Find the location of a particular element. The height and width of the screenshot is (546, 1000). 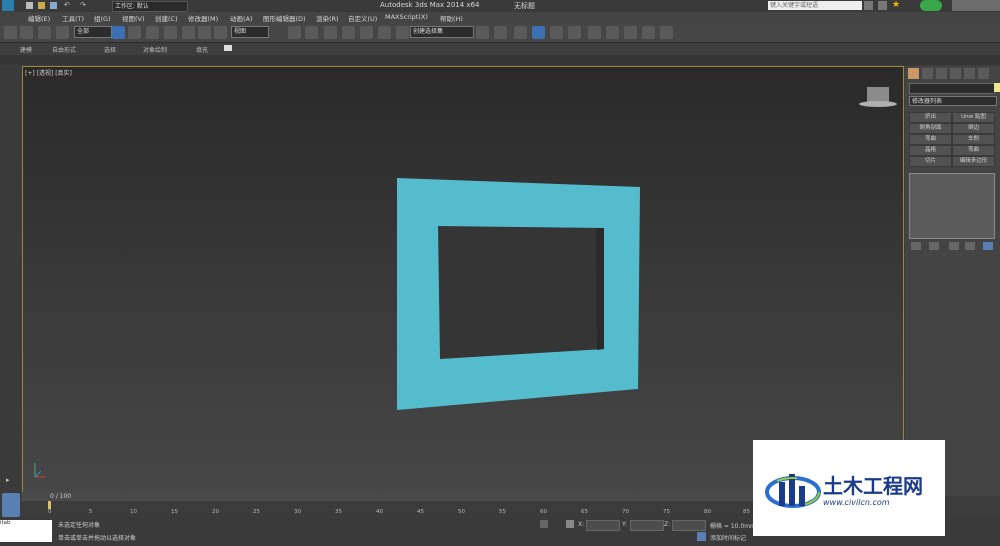

quick-access-save-icon is located at coordinates (53, 5).